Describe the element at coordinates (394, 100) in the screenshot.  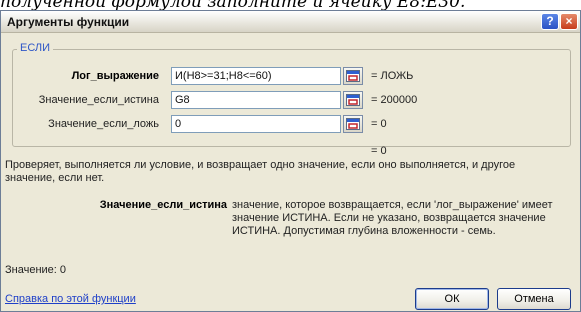
I see `value-if-true-result: = 200000` at that location.